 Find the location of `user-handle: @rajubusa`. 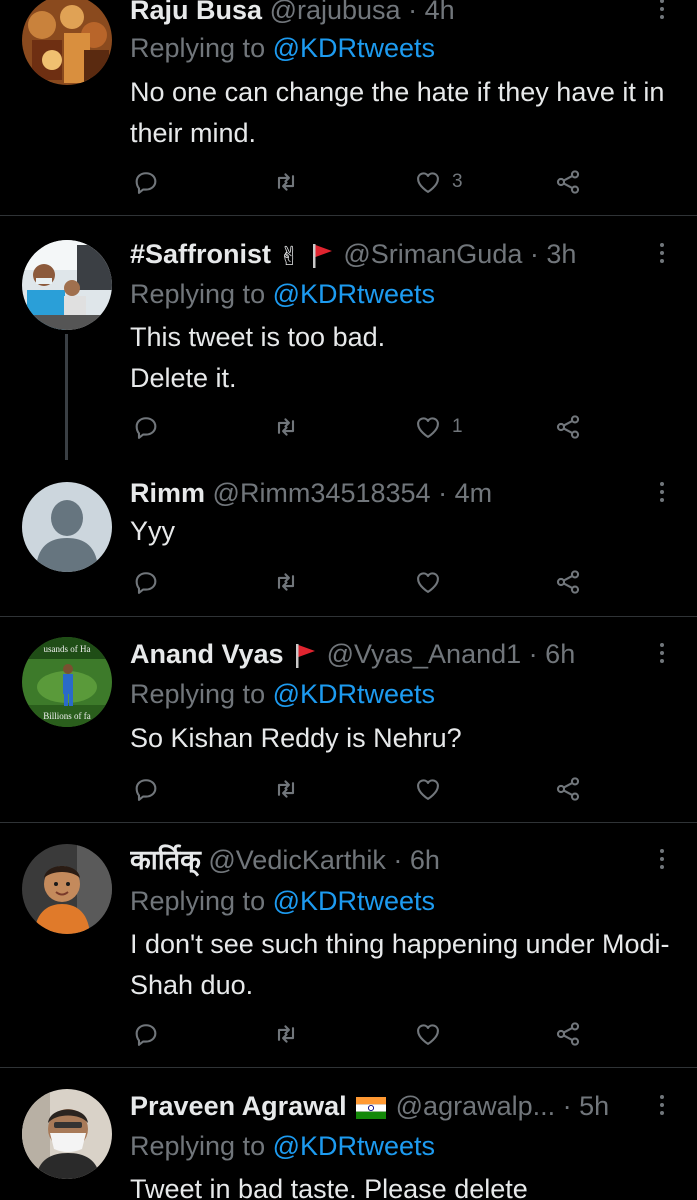

user-handle: @rajubusa is located at coordinates (335, 12).